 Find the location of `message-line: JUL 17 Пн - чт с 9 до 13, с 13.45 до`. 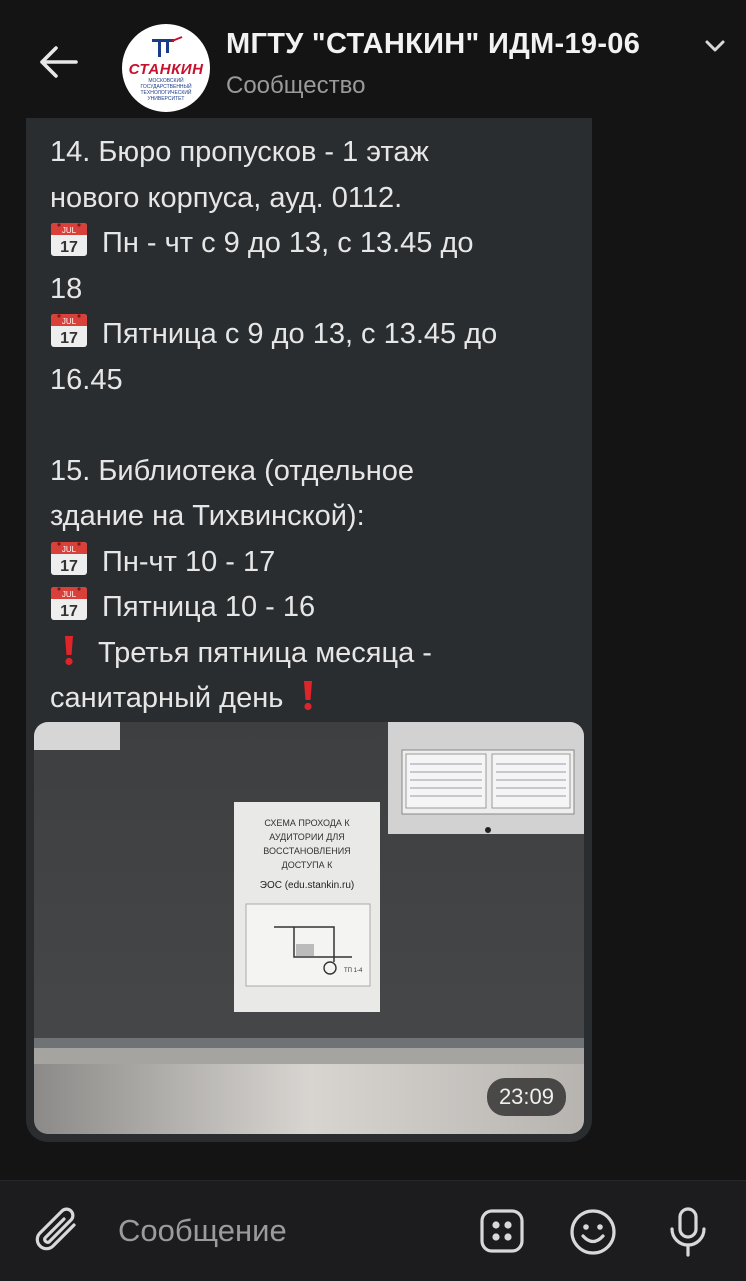

message-line: JUL 17 Пн - чт с 9 до 13, с 13.45 до is located at coordinates (315, 244).